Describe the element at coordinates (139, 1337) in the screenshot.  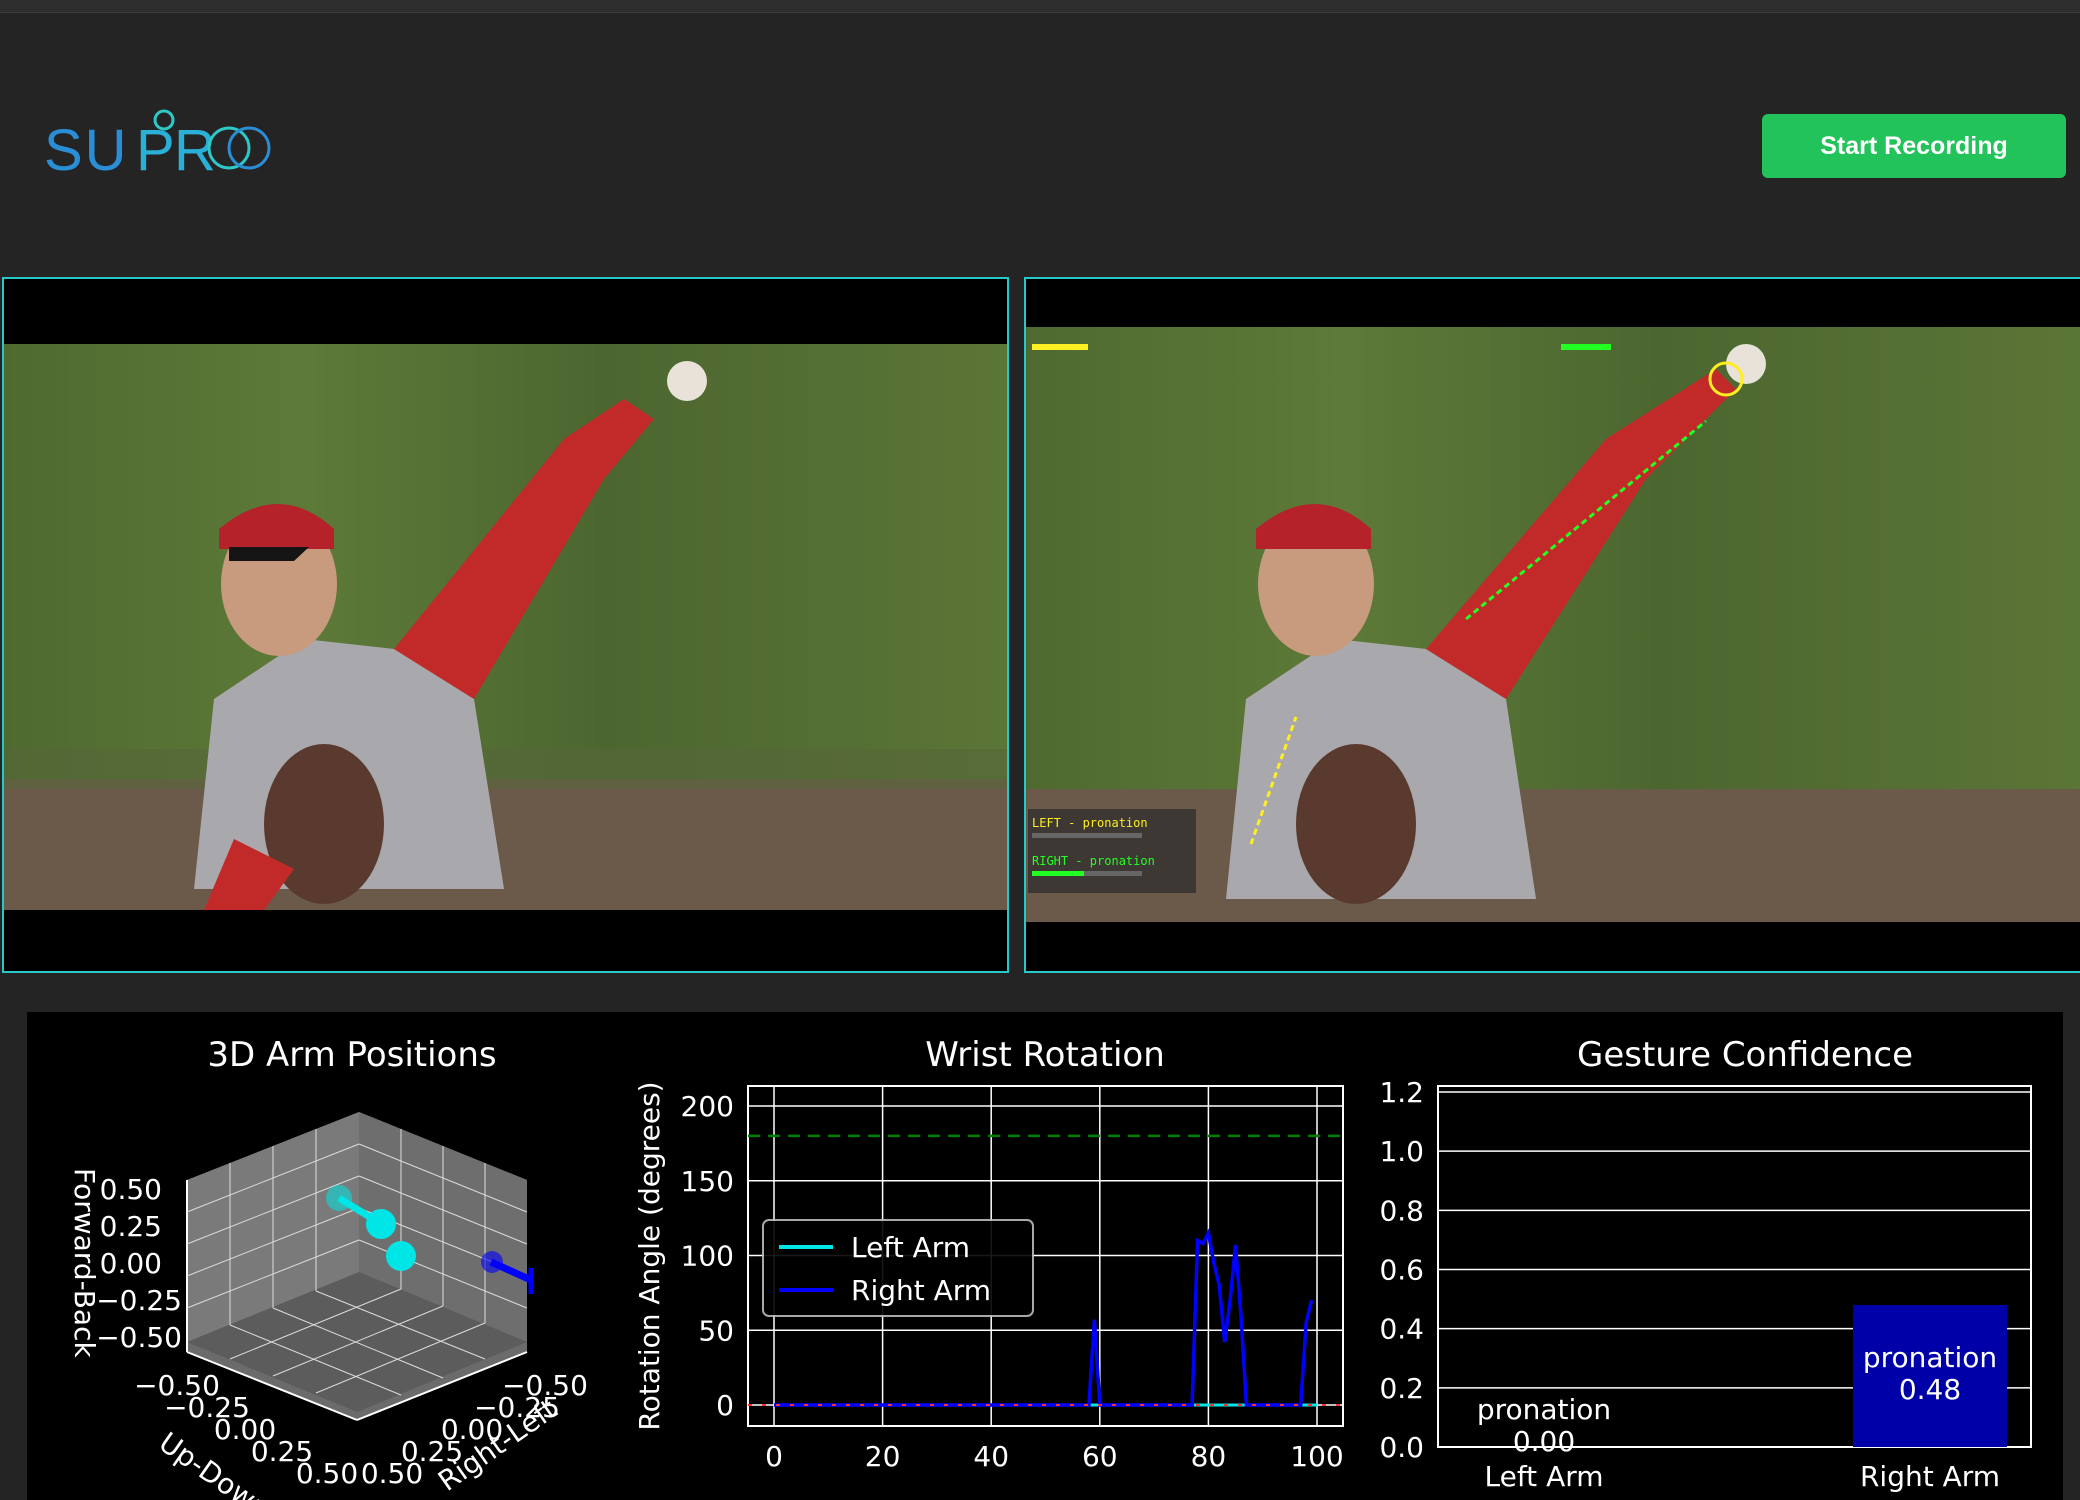
I see `z-tick: −0.50` at that location.